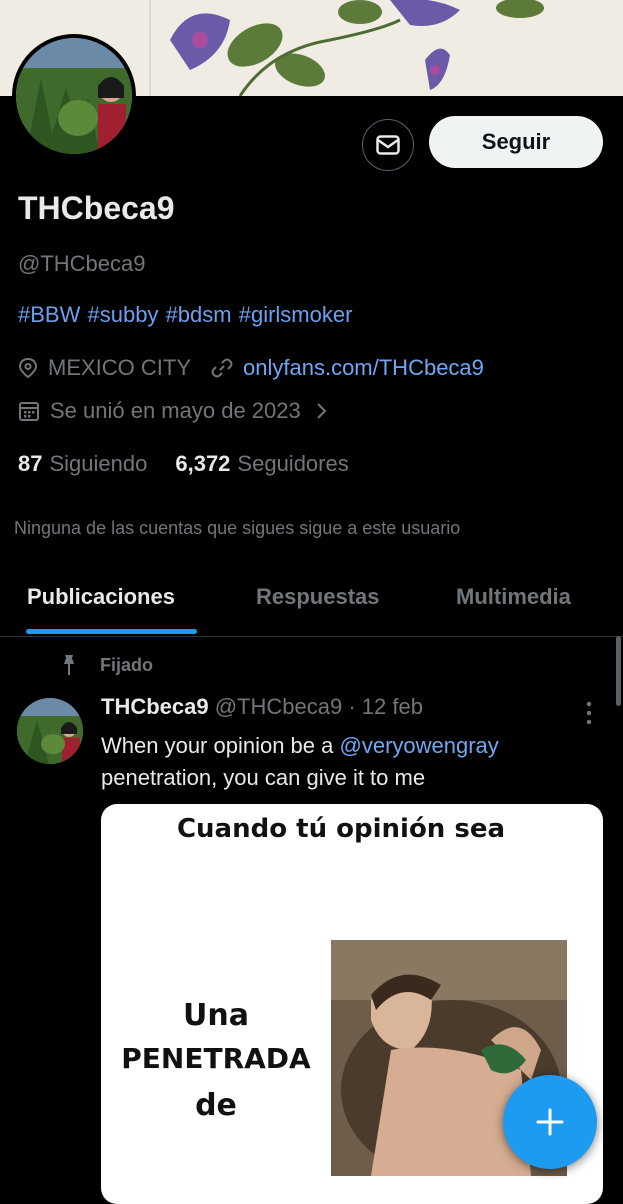  Describe the element at coordinates (322, 411) in the screenshot. I see `chevron-right-icon` at that location.